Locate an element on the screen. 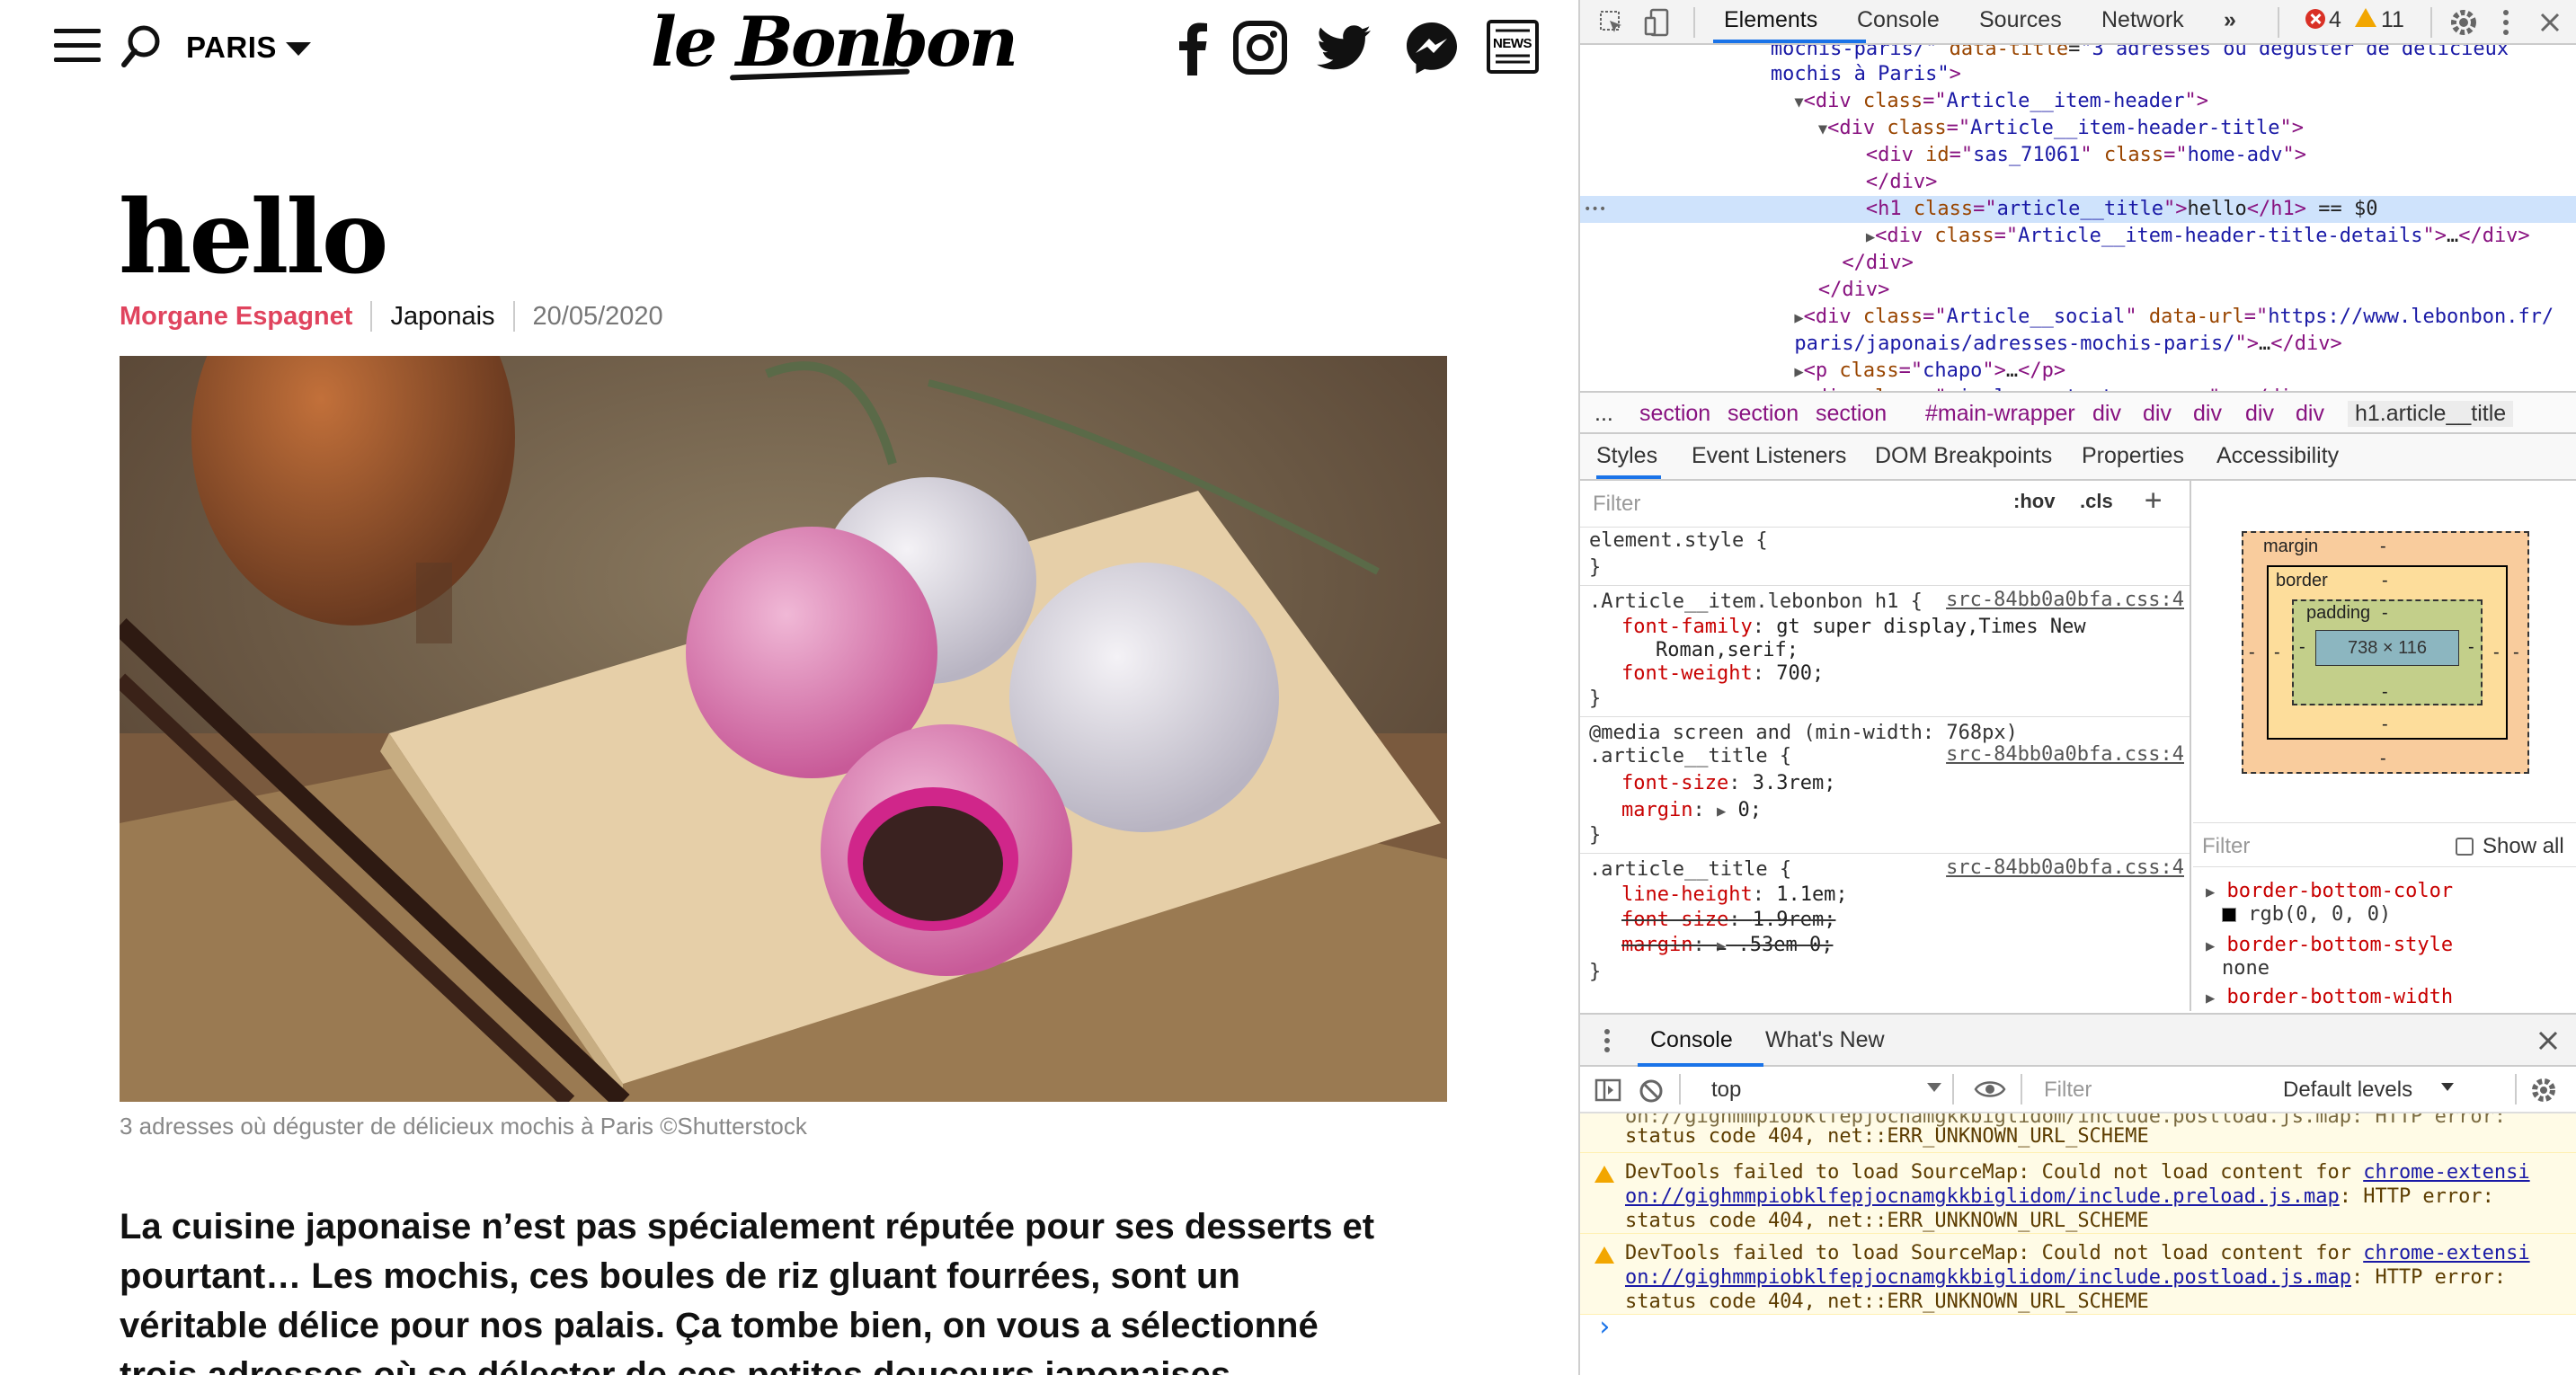  category-link: Japonais is located at coordinates (442, 317).